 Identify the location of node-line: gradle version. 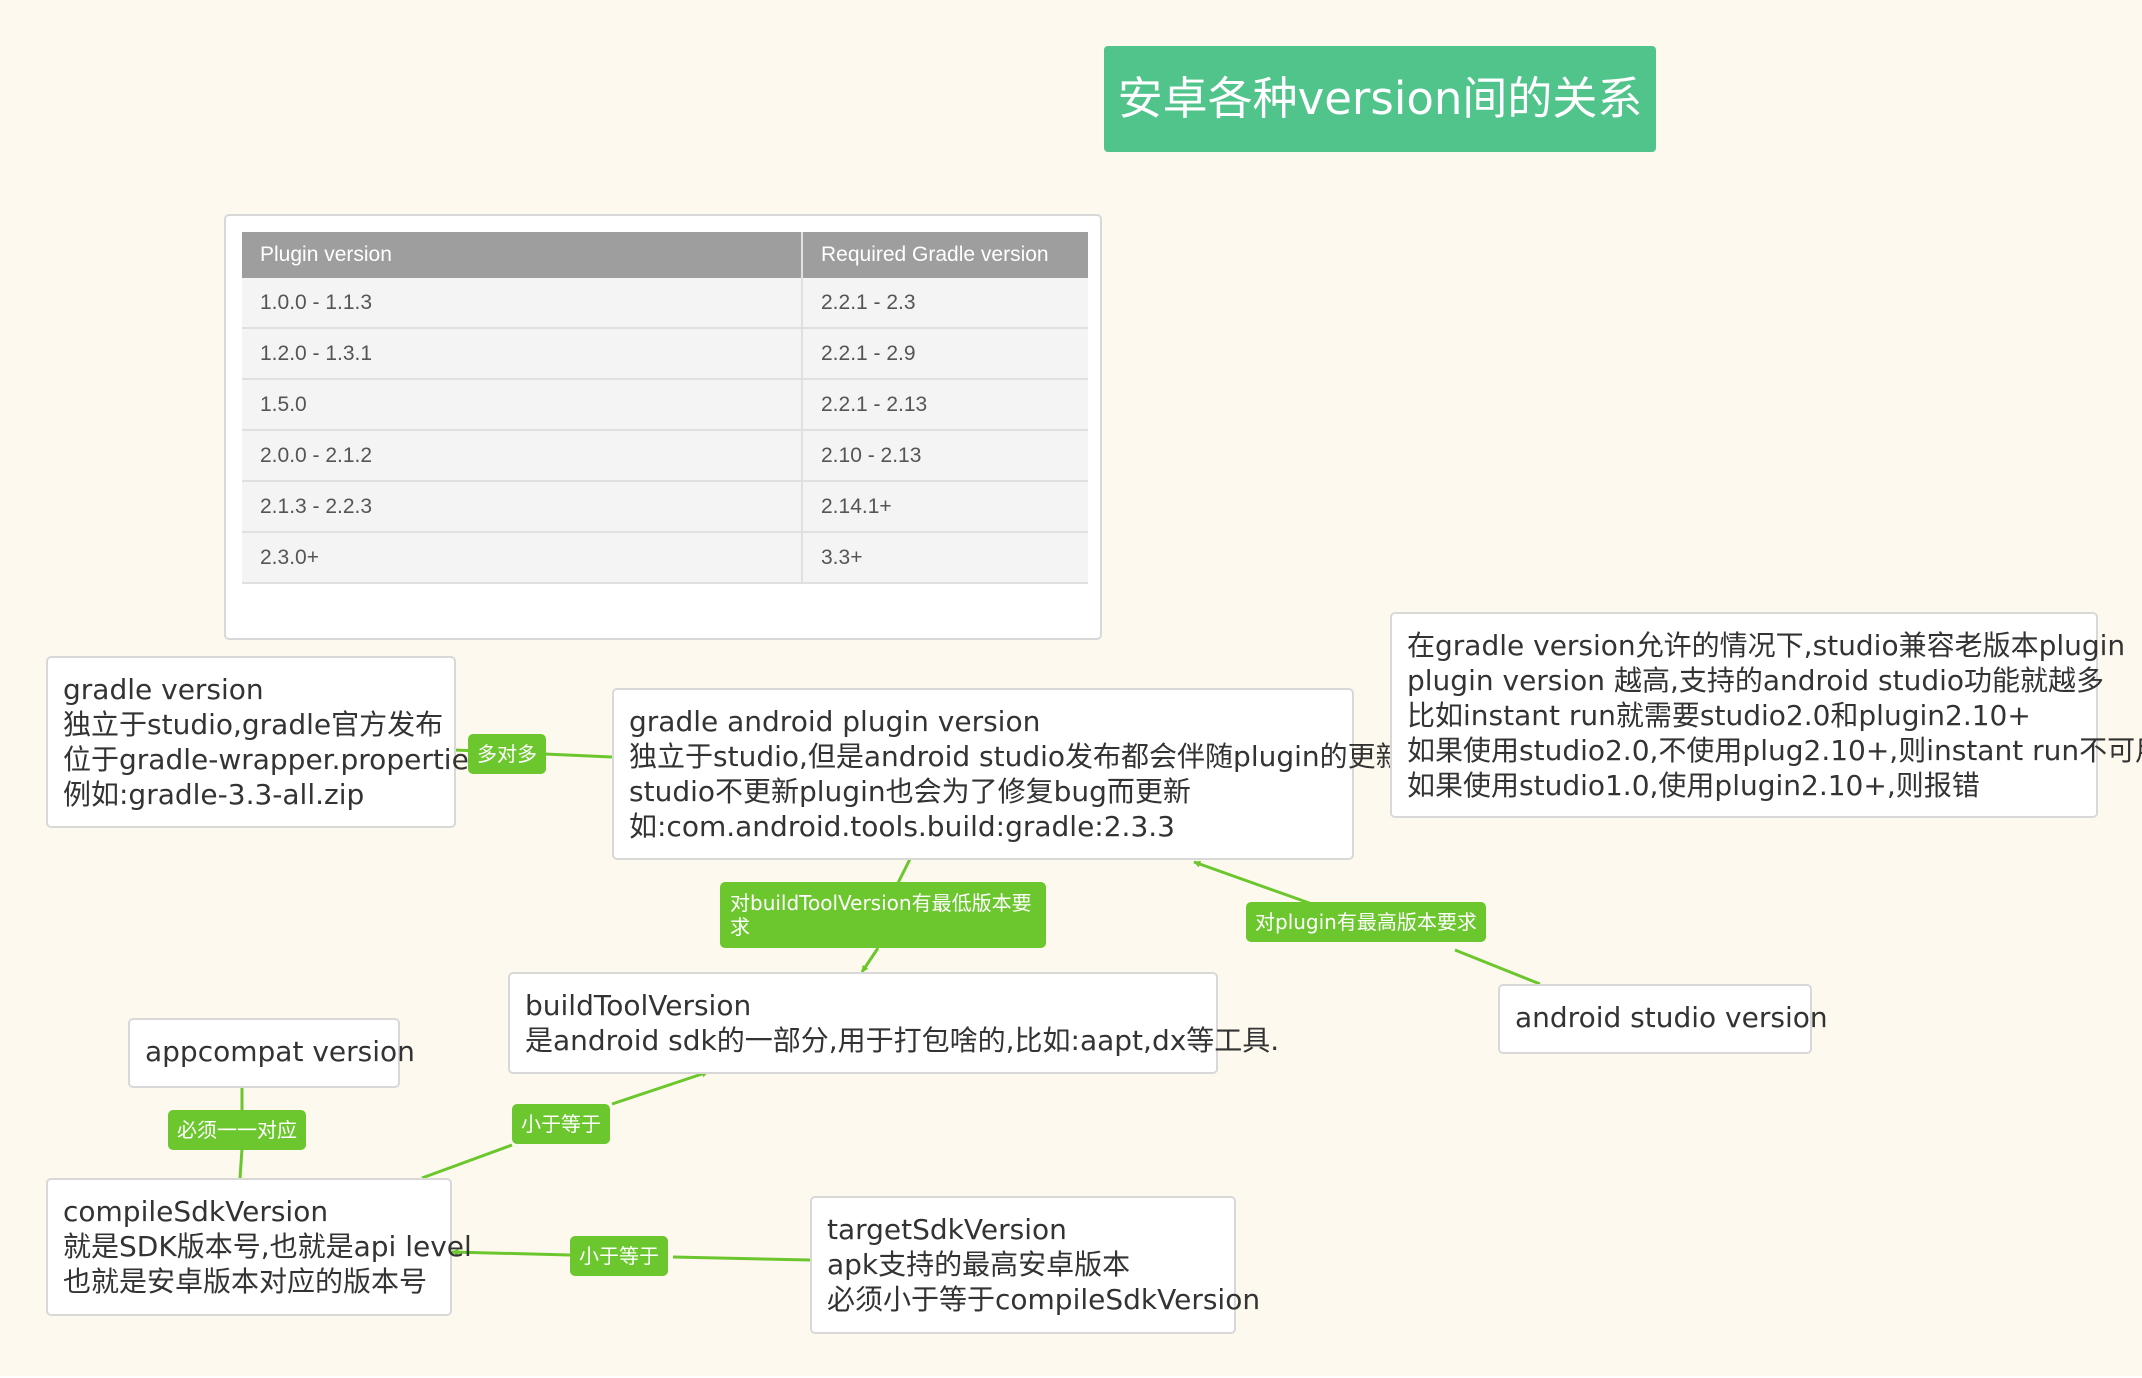
(163, 689).